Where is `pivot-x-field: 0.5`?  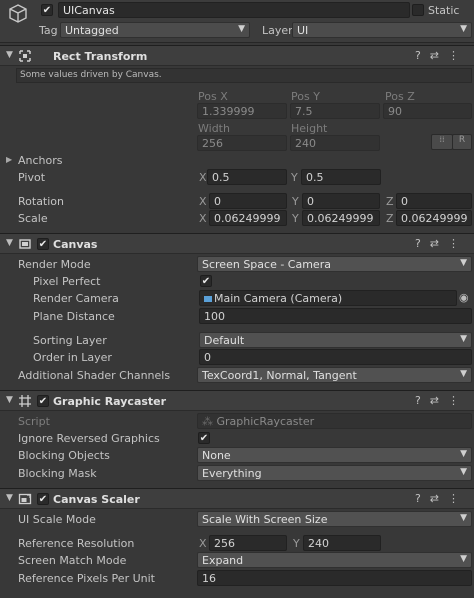
pivot-x-field: 0.5 is located at coordinates (247, 177).